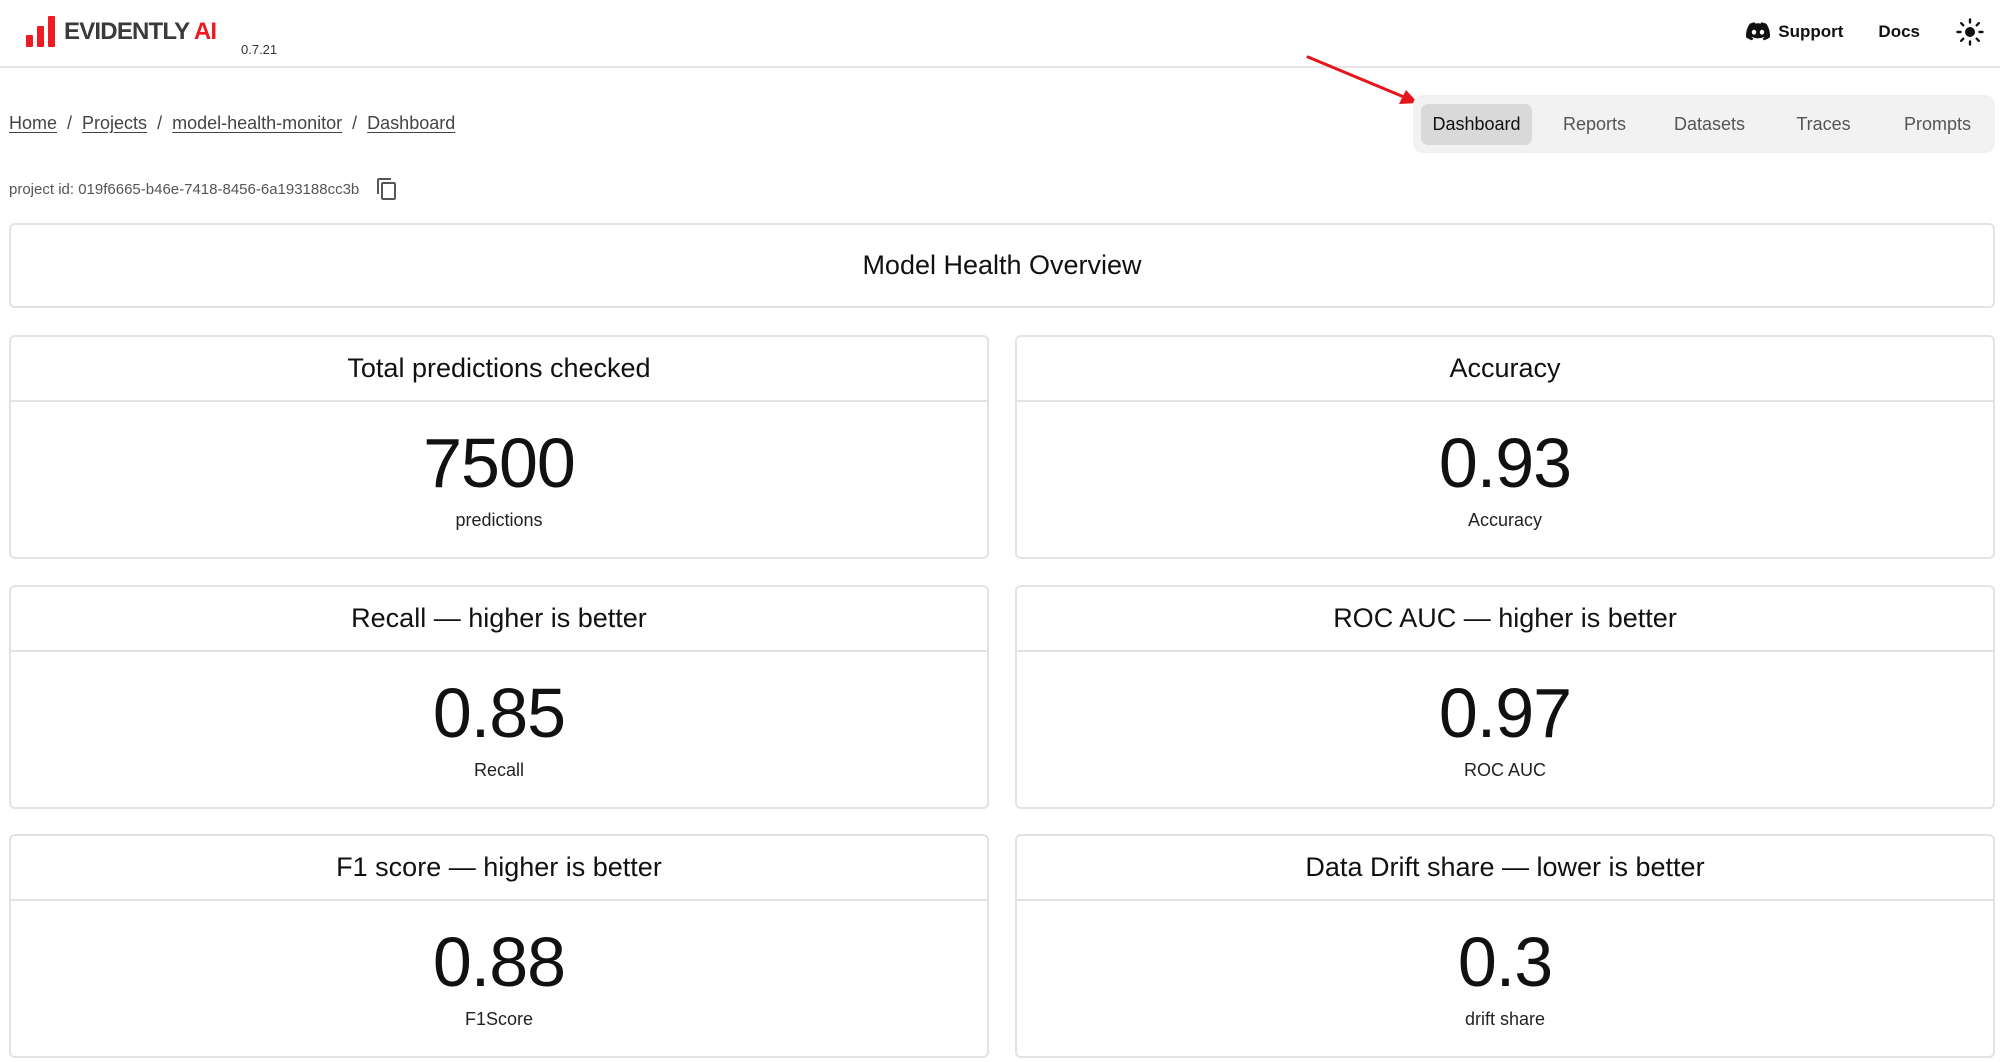  What do you see at coordinates (499, 713) in the screenshot?
I see `metric-card-value: 0.85` at bounding box center [499, 713].